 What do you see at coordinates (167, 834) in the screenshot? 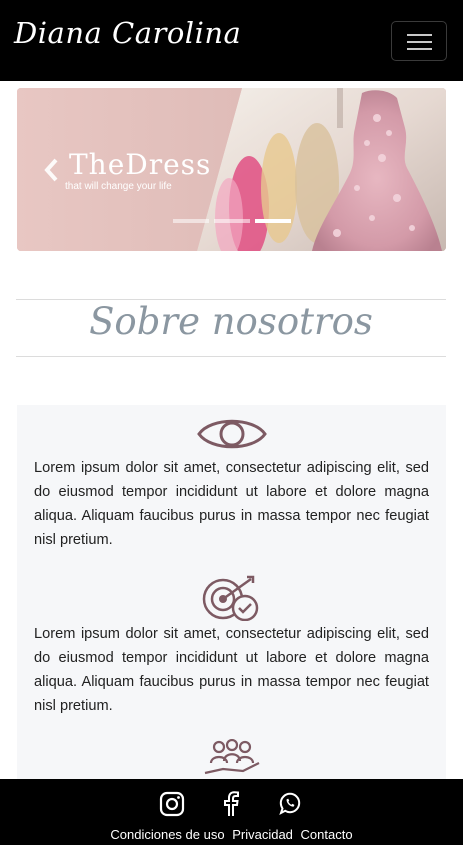
I see `footer-link-terms: Condiciones de uso` at bounding box center [167, 834].